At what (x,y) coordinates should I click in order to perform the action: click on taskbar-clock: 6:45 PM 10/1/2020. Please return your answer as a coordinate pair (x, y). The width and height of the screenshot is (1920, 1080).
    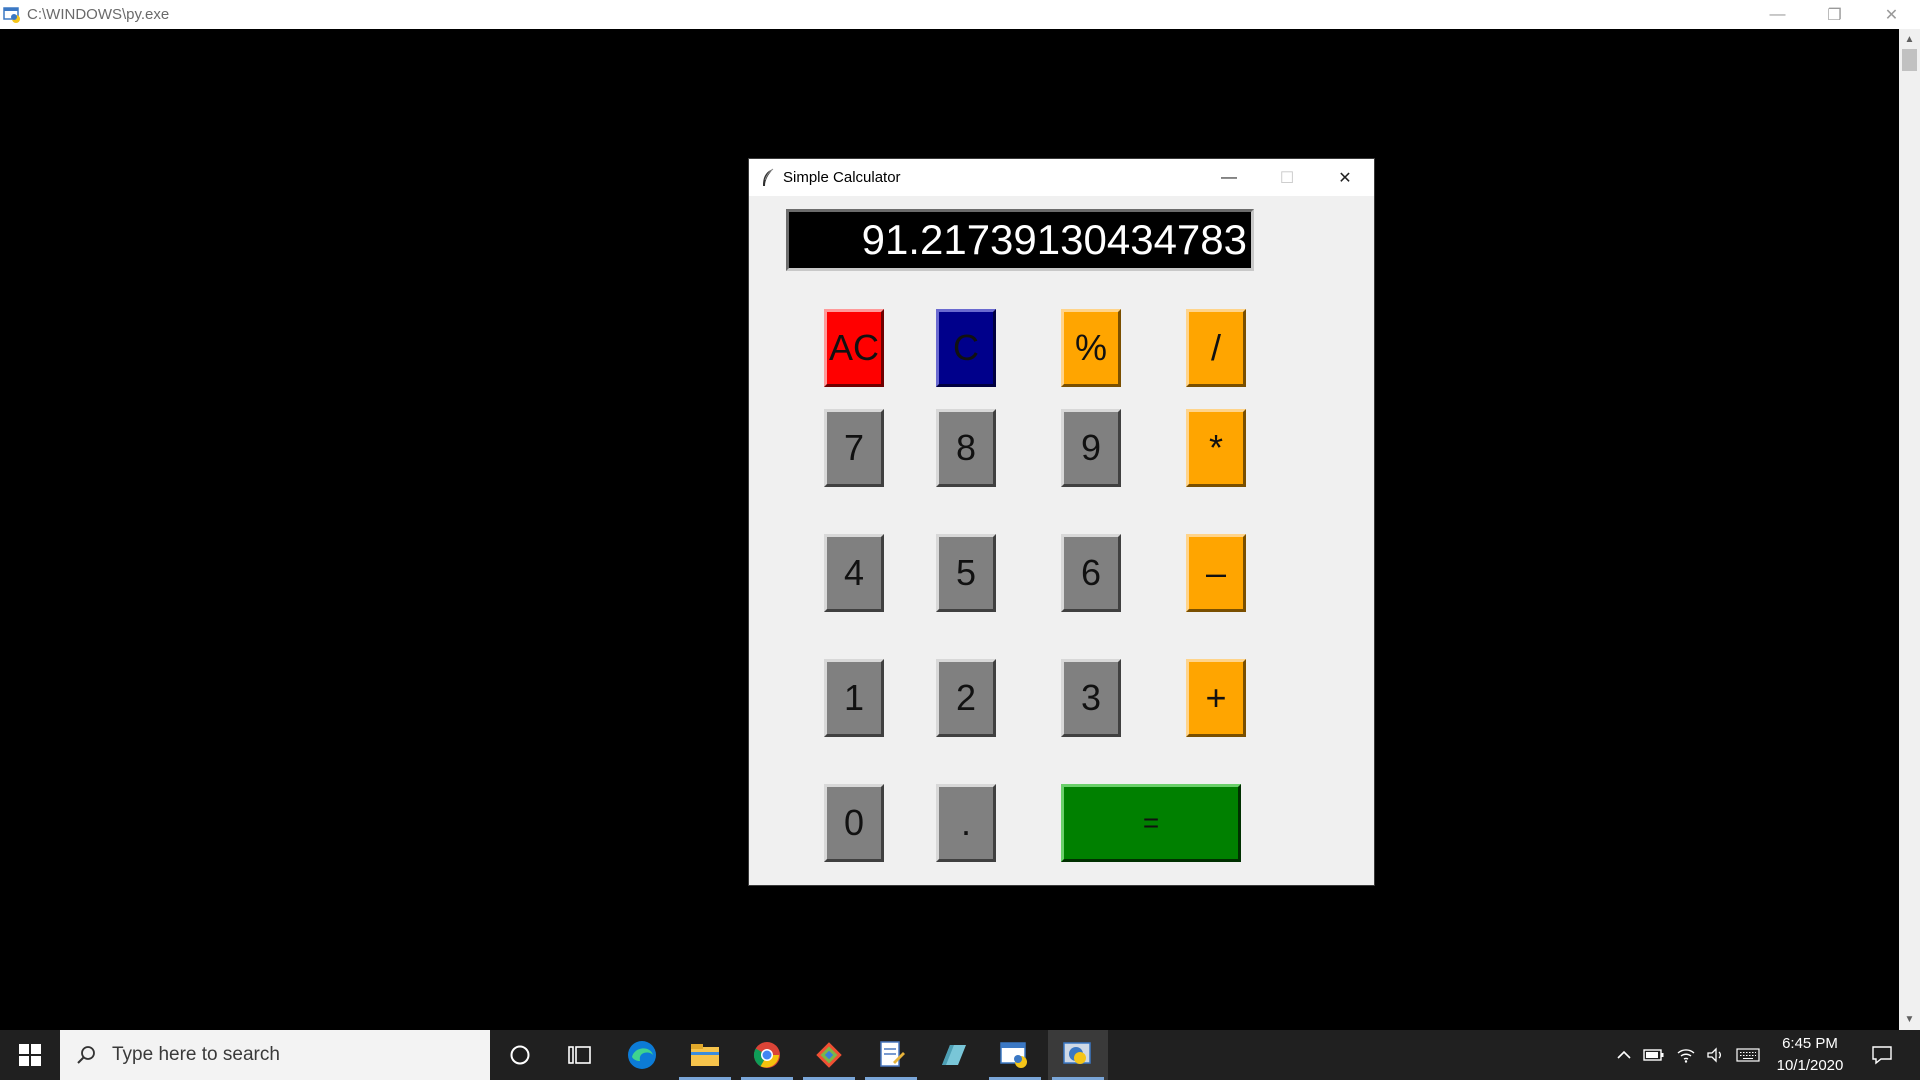
    Looking at the image, I should click on (1810, 1055).